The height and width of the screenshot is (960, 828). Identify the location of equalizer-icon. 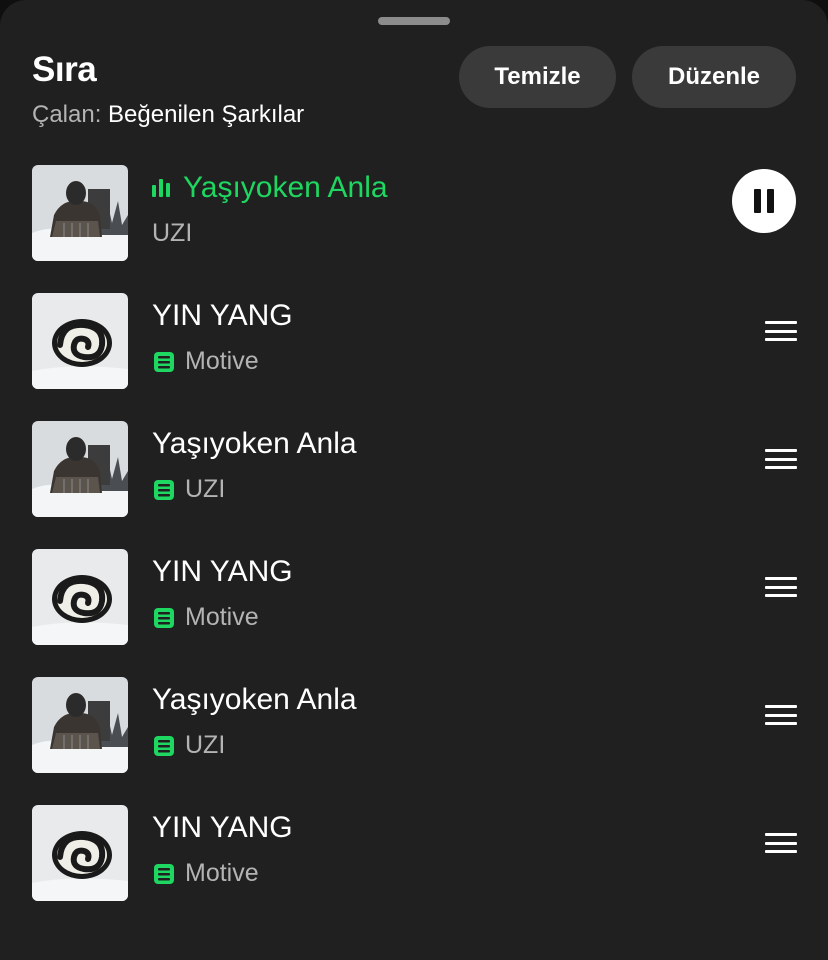
(162, 188).